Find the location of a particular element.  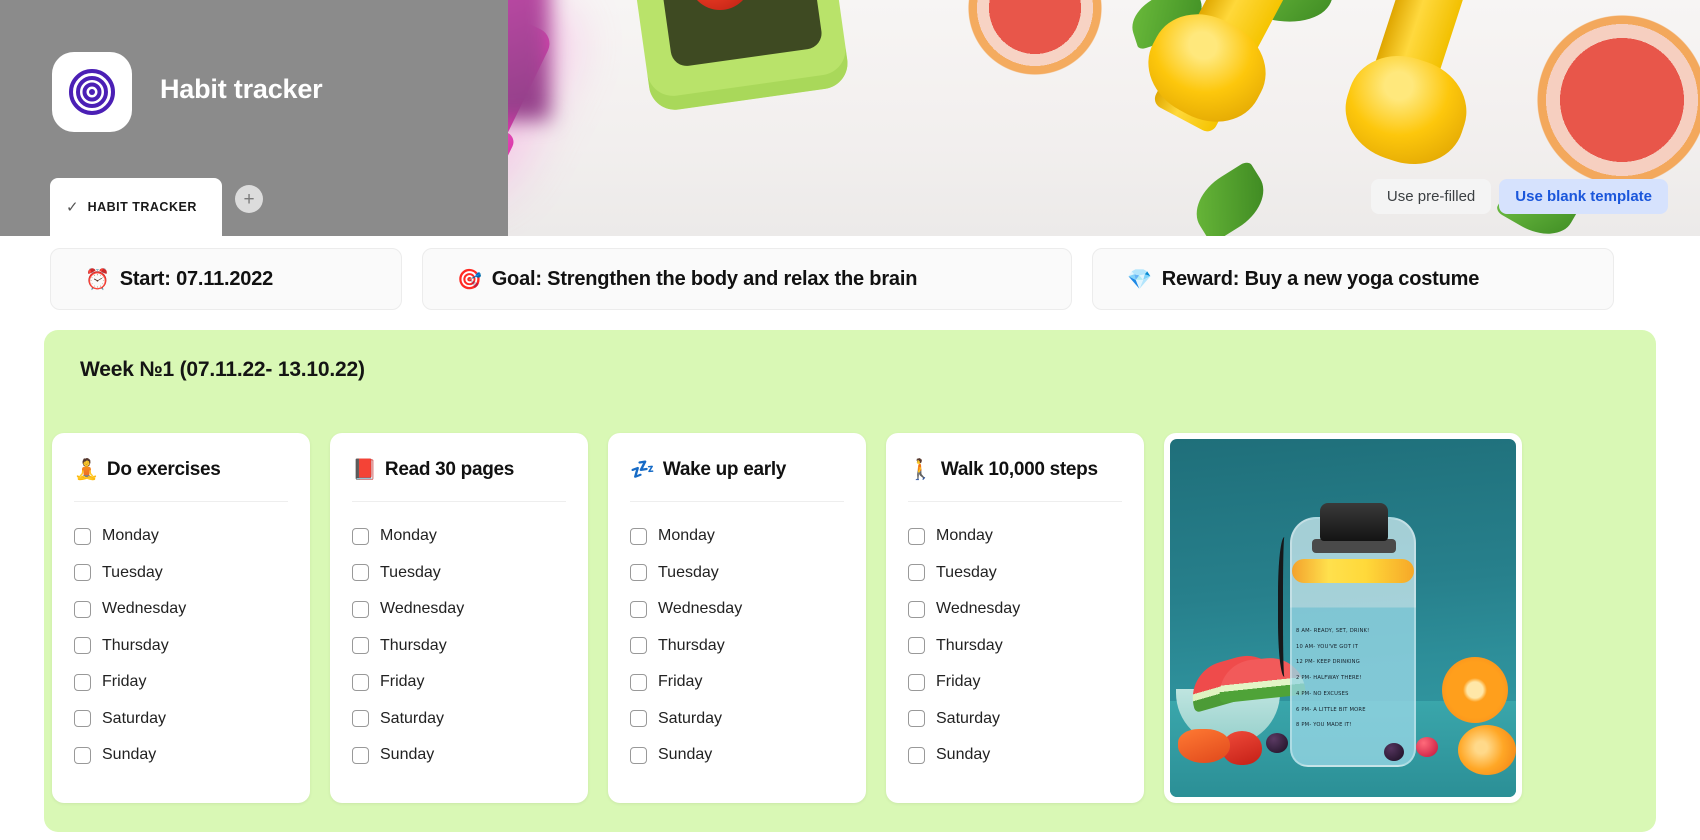

dumbbell-head-prop is located at coordinates (1406, 110).